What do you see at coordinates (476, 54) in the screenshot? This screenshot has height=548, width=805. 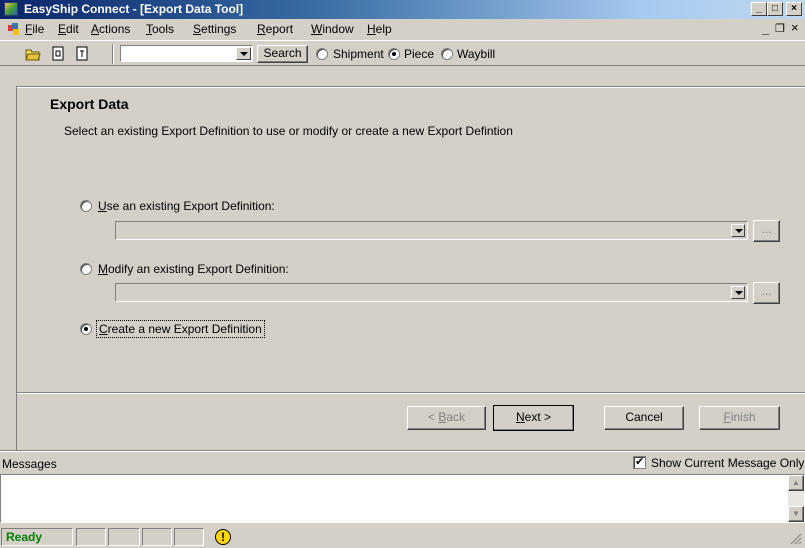 I see `waybill-label: Waybill` at bounding box center [476, 54].